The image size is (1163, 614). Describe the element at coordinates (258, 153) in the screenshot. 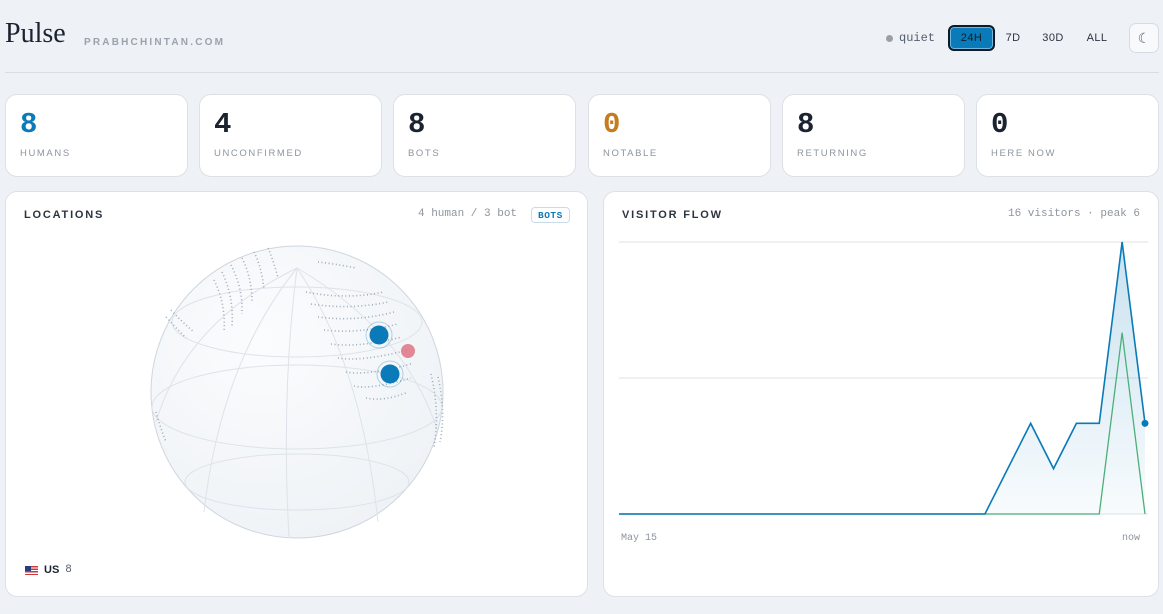

I see `stat-label: UNCONFIRMED` at that location.